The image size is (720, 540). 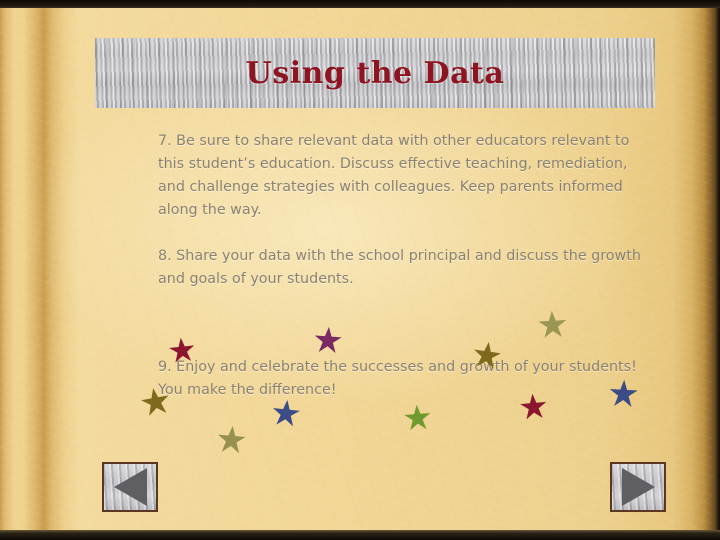 I want to click on page-bottom-edge, so click(x=360, y=535).